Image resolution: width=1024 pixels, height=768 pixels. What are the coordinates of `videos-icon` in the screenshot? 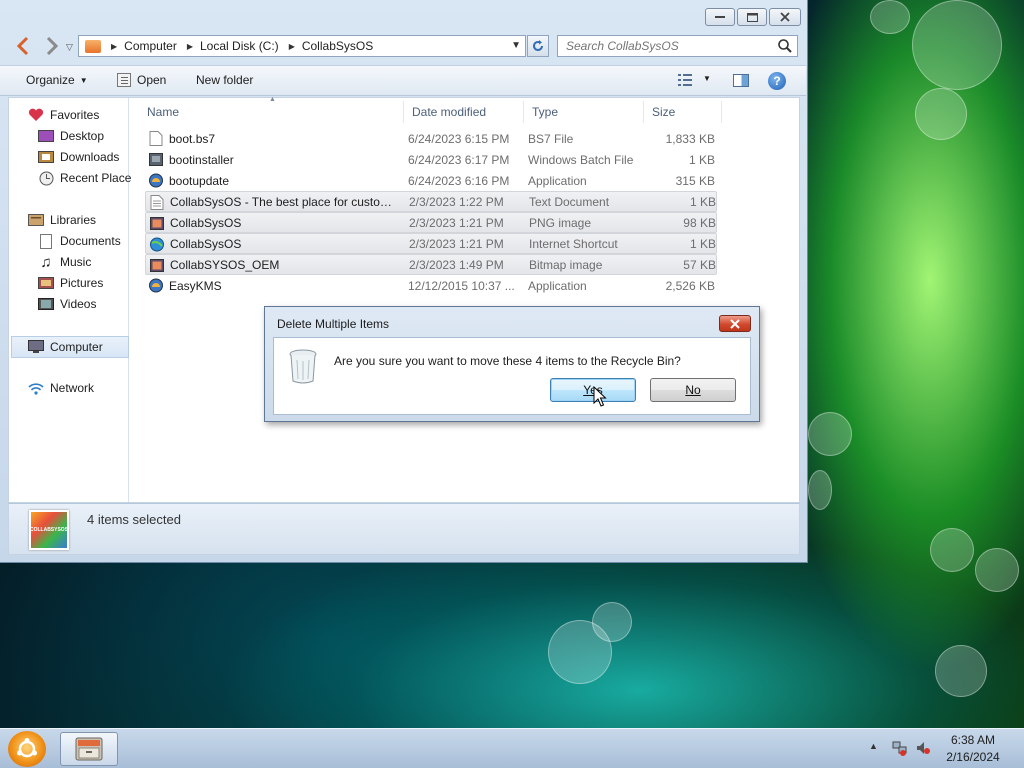 It's located at (46, 304).